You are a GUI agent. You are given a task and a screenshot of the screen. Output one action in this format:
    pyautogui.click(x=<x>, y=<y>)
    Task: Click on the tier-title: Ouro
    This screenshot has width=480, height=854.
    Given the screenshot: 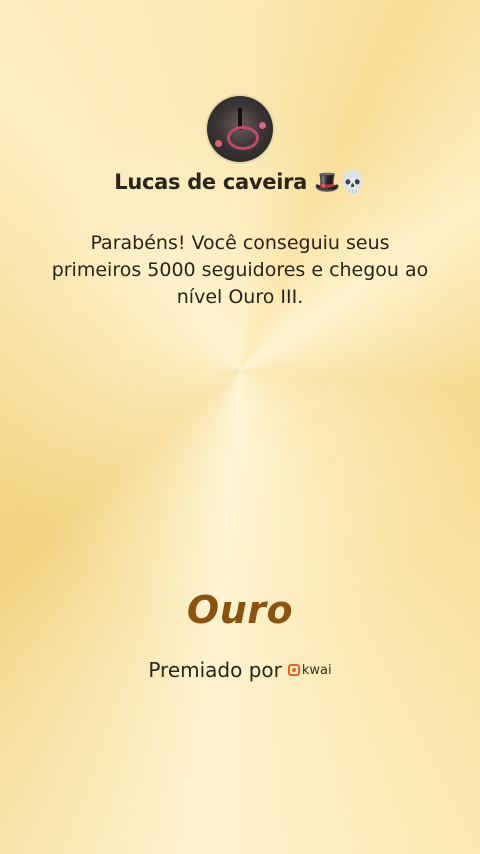 What is the action you would take?
    pyautogui.click(x=240, y=610)
    